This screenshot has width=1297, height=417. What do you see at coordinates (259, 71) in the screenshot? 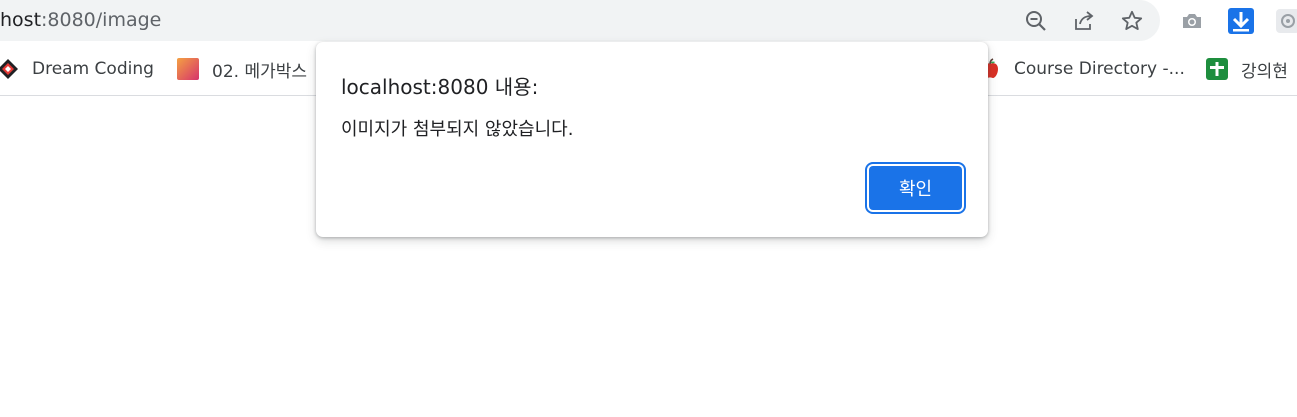
I see `bookmark-label: 02. 메가박스` at bounding box center [259, 71].